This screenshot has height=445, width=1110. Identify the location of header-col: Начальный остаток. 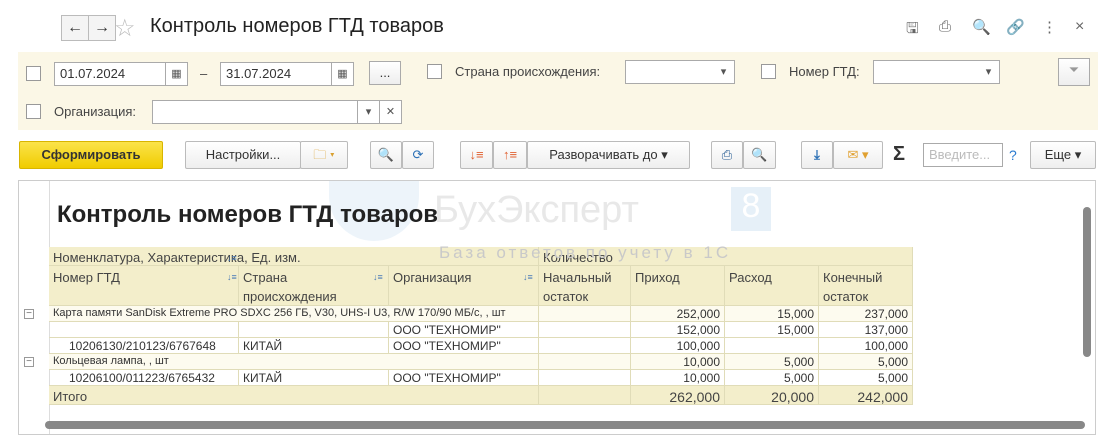
(585, 286).